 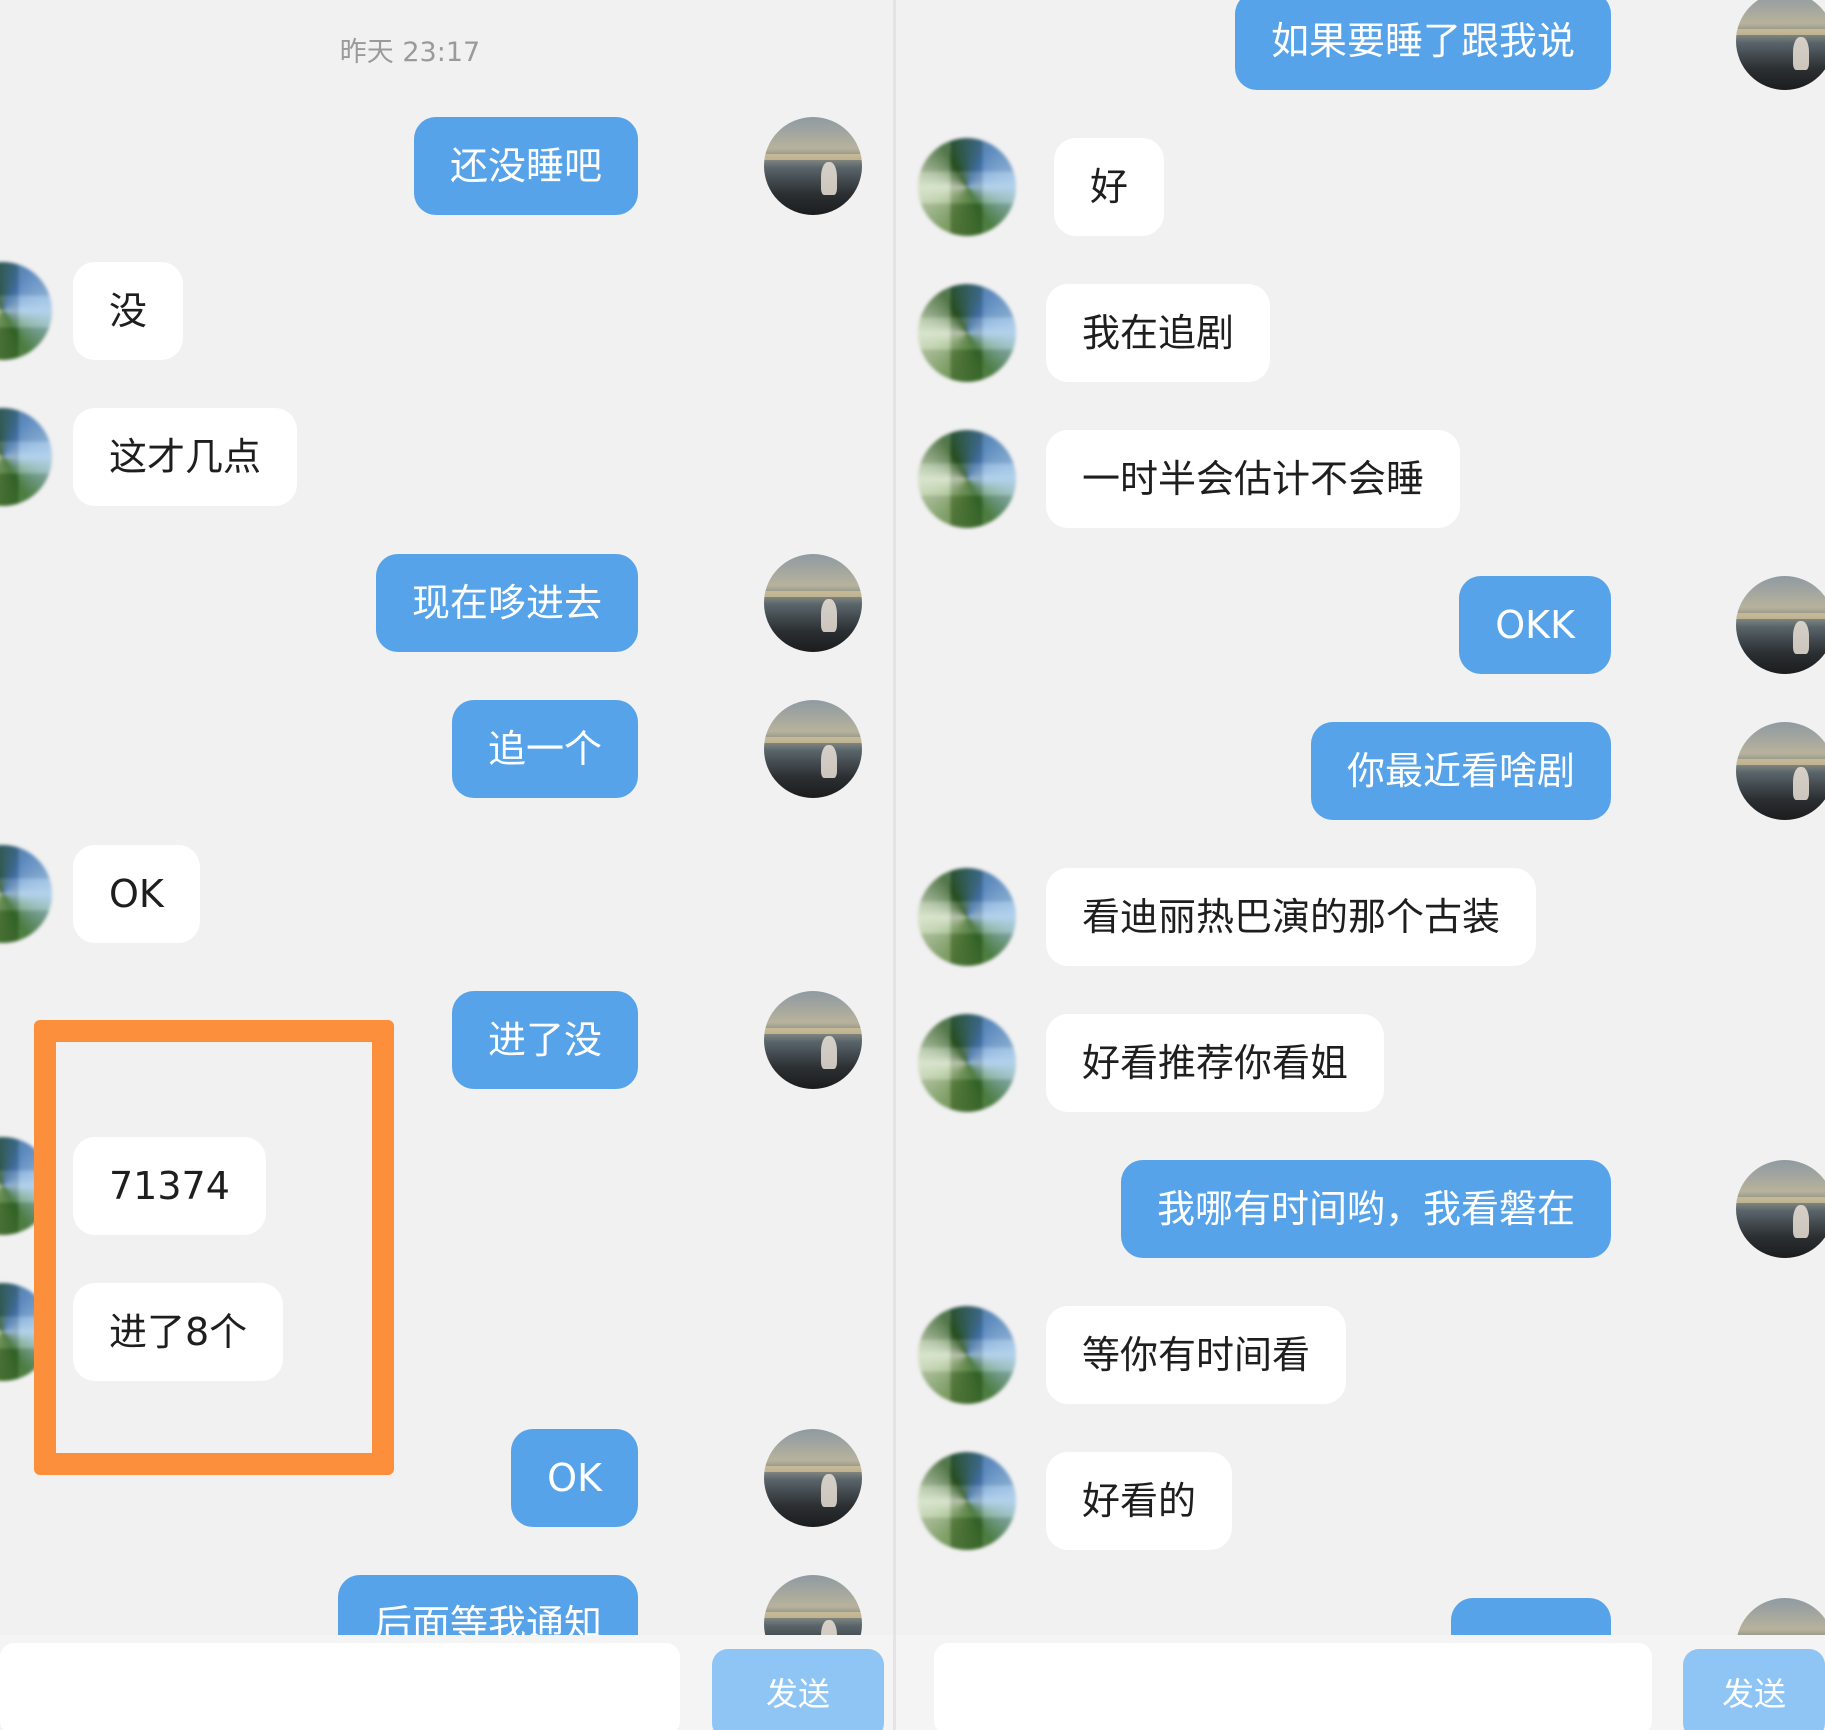 I want to click on message-bubble-outgoing: 我哪有时间哟，我看磐在, so click(x=1365, y=1209).